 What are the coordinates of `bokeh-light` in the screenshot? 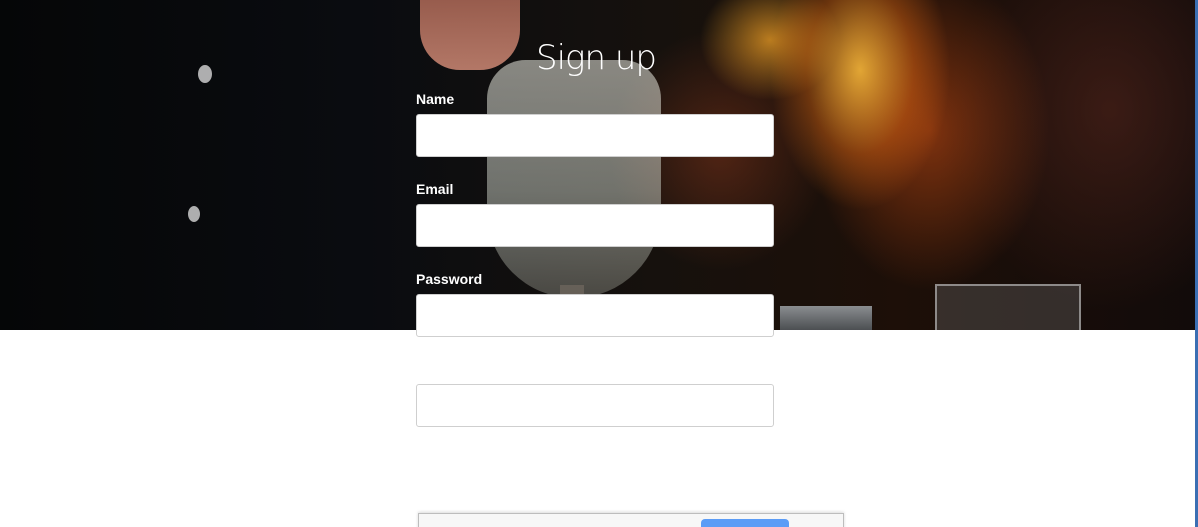 It's located at (194, 214).